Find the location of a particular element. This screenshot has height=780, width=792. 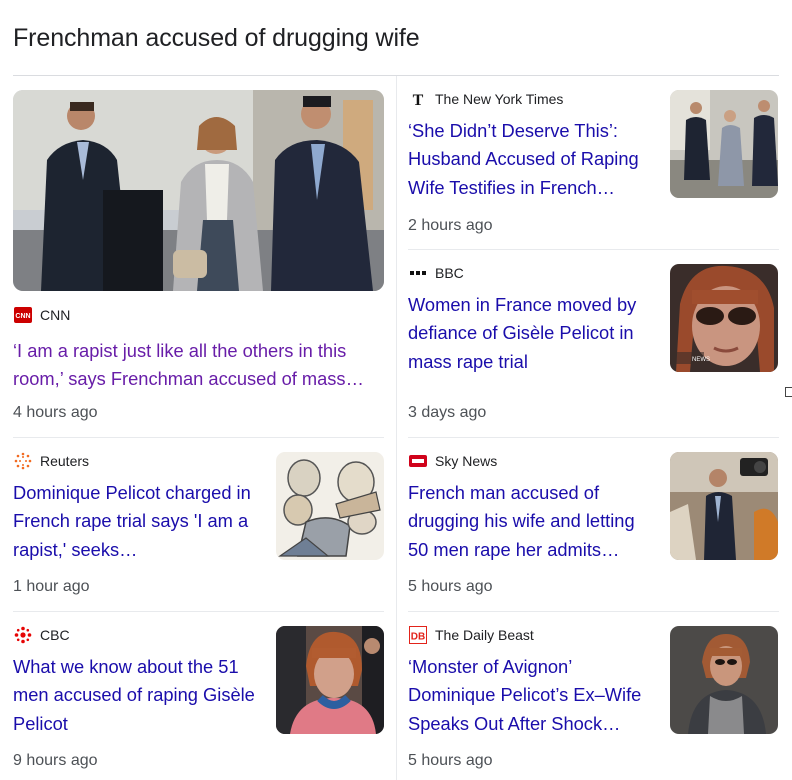

scrollbar-edge is located at coordinates (788, 392).